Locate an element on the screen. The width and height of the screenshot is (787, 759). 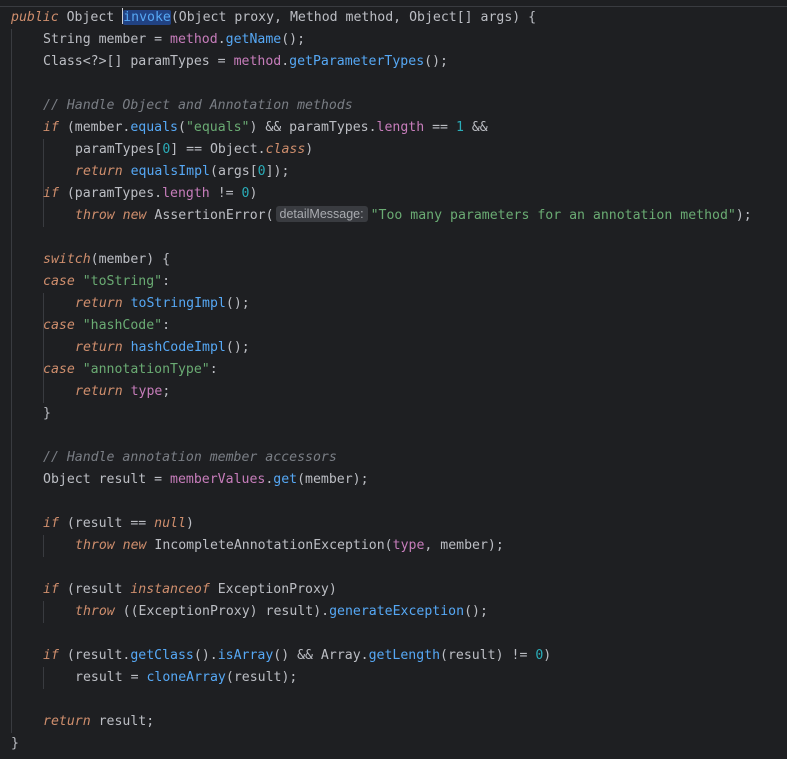
code-token: equals is located at coordinates (154, 127).